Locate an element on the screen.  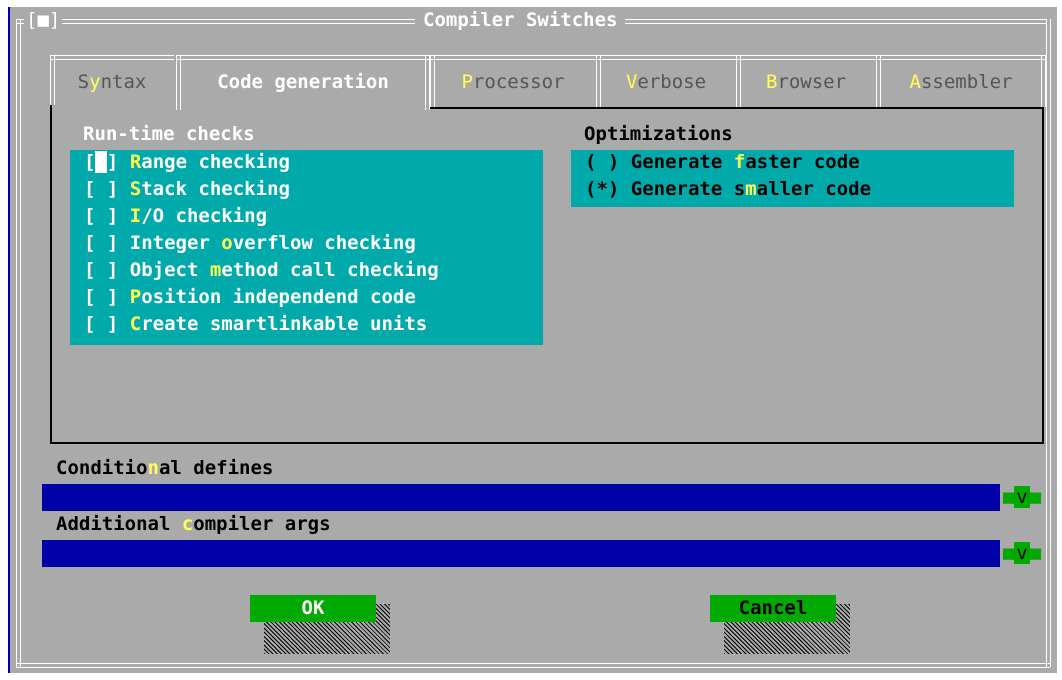
radio-button: ( ) is located at coordinates (602, 162).